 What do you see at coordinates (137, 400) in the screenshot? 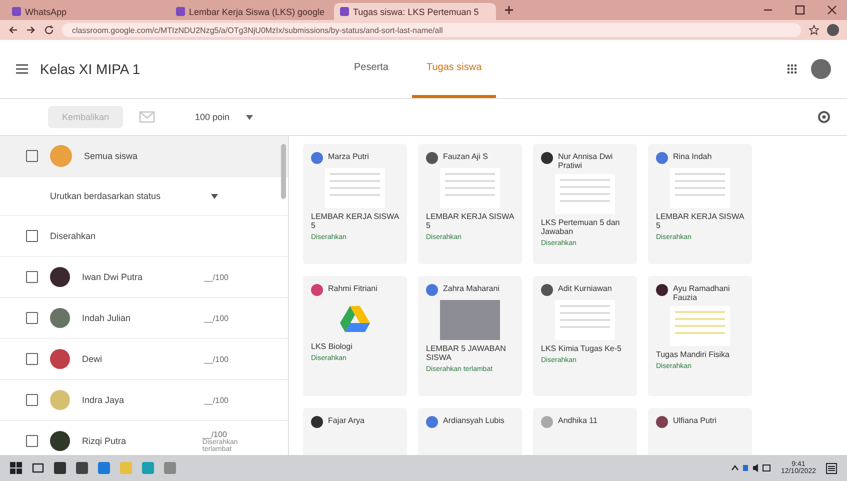
I see `student-name: Indra Jaya` at bounding box center [137, 400].